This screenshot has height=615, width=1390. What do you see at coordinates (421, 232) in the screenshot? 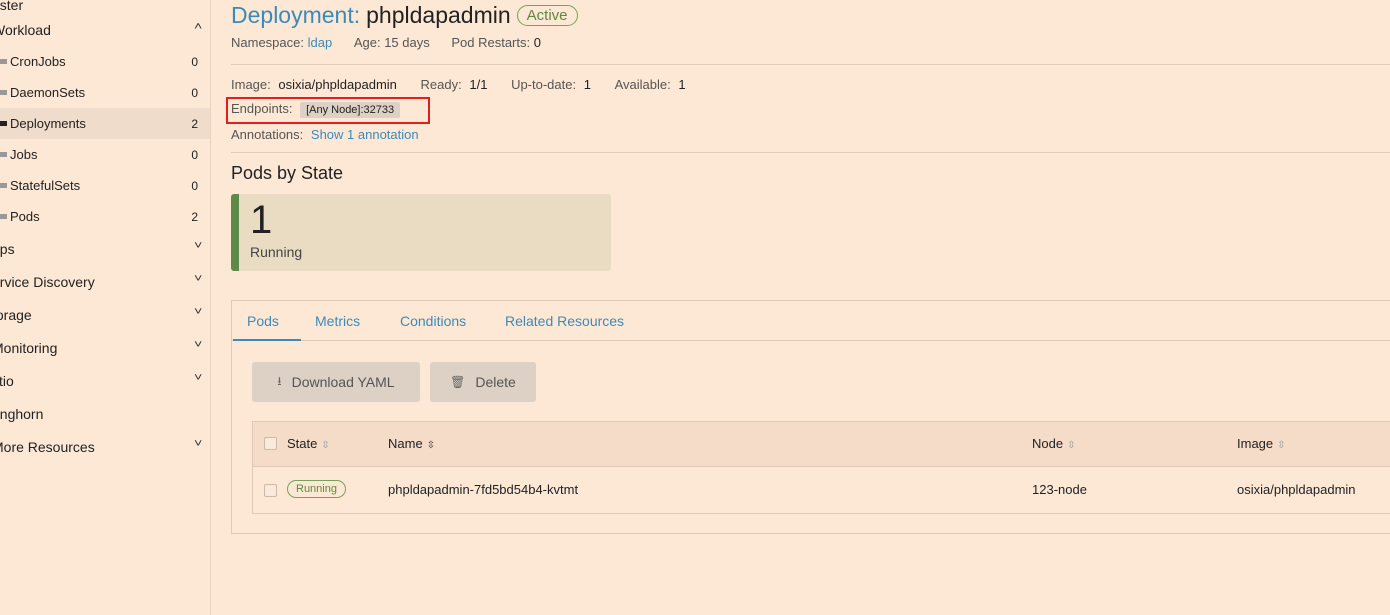
I see `running-state-card: 1 Running` at bounding box center [421, 232].